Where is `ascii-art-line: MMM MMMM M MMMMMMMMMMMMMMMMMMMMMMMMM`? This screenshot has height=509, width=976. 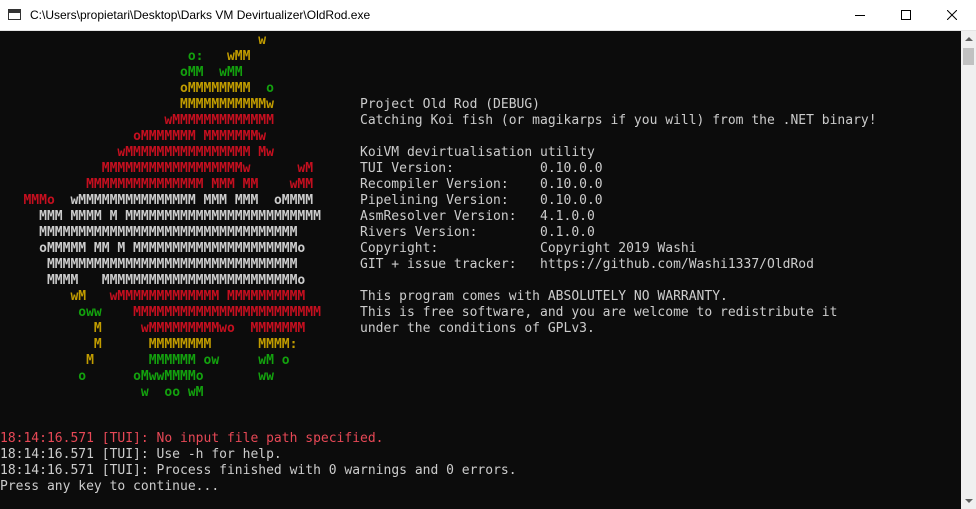
ascii-art-line: MMM MMMM M MMMMMMMMMMMMMMMMMMMMMMMMM is located at coordinates (180, 216).